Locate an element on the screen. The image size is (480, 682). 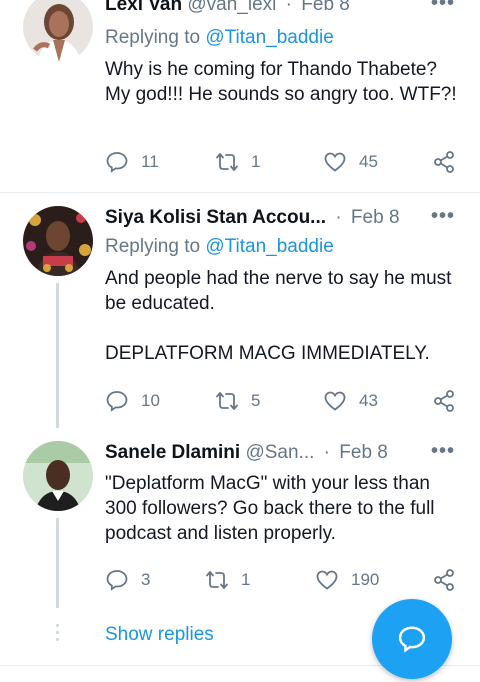
compose-reply-button is located at coordinates (412, 639).